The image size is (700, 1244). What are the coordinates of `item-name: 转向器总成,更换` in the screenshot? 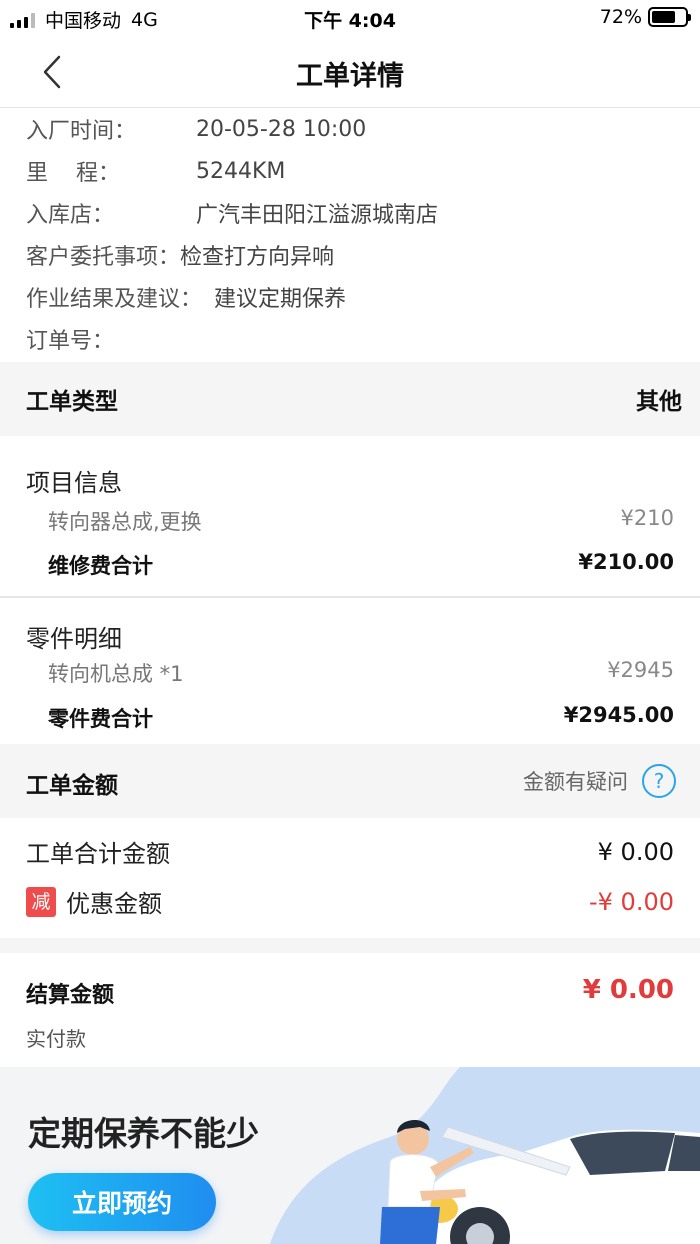 It's located at (125, 522).